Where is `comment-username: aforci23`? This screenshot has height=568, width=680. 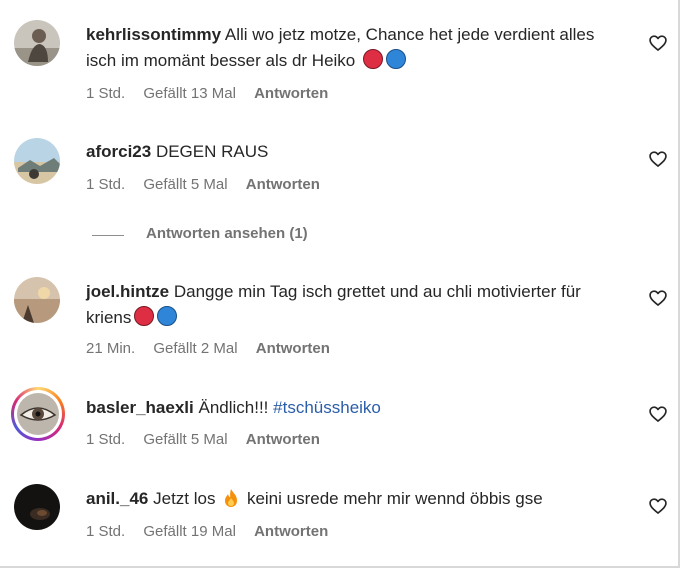 comment-username: aforci23 is located at coordinates (118, 151).